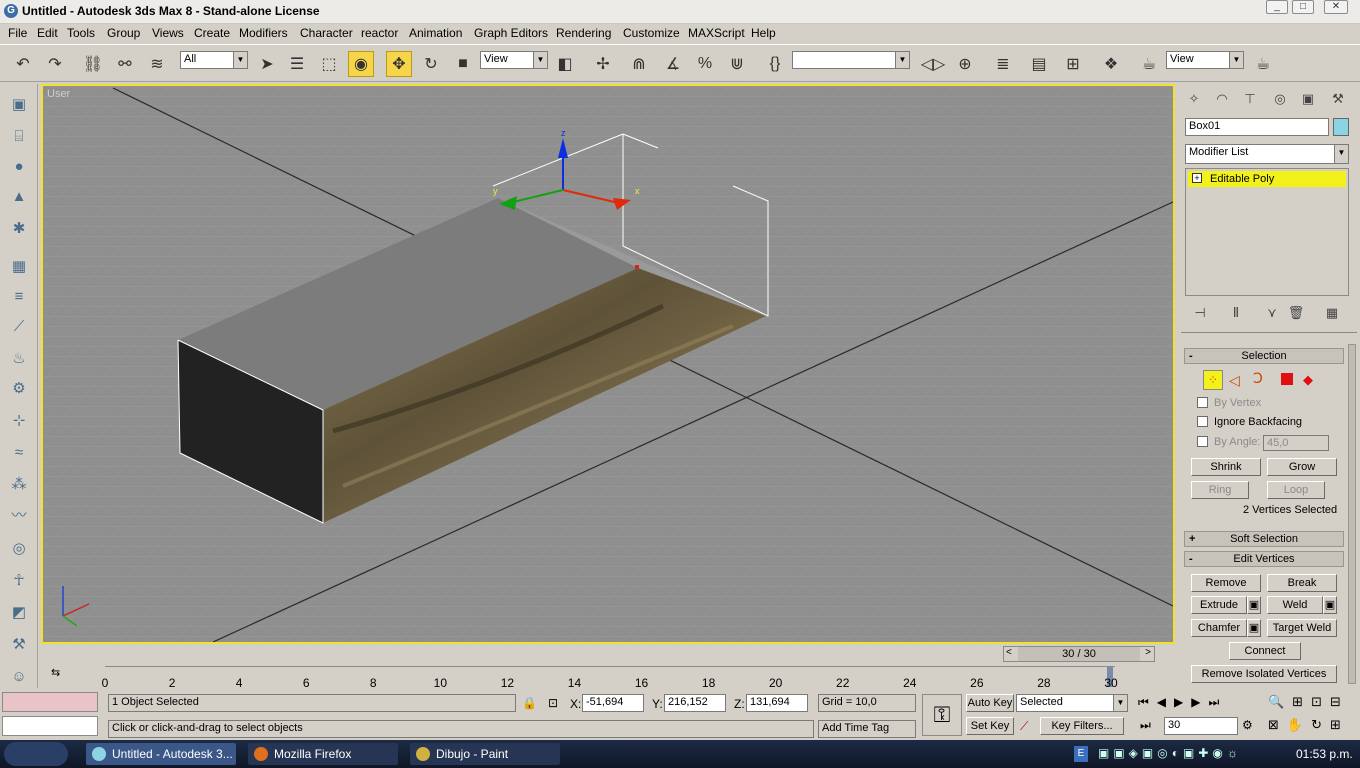 The height and width of the screenshot is (768, 1360). I want to click on layer-manager-icon: ≣, so click(1003, 64).